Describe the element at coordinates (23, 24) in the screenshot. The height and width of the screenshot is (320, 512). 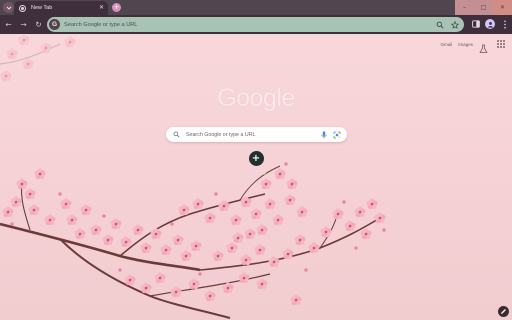
I see `forward-button: →` at that location.